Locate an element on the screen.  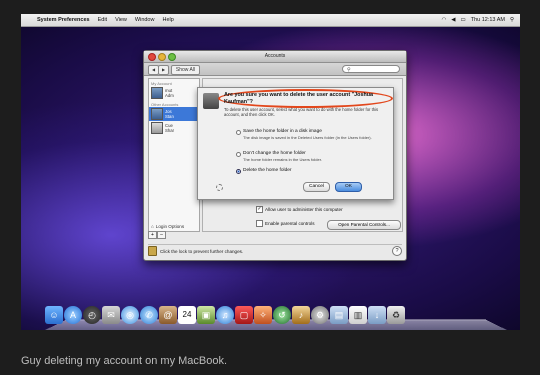
itunes-icon: ♫ is located at coordinates (225, 315).